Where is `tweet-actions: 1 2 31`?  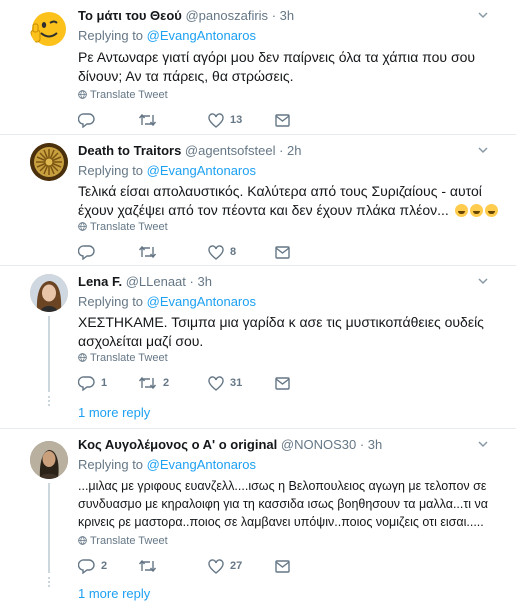
tweet-actions: 1 2 31 is located at coordinates (193, 383).